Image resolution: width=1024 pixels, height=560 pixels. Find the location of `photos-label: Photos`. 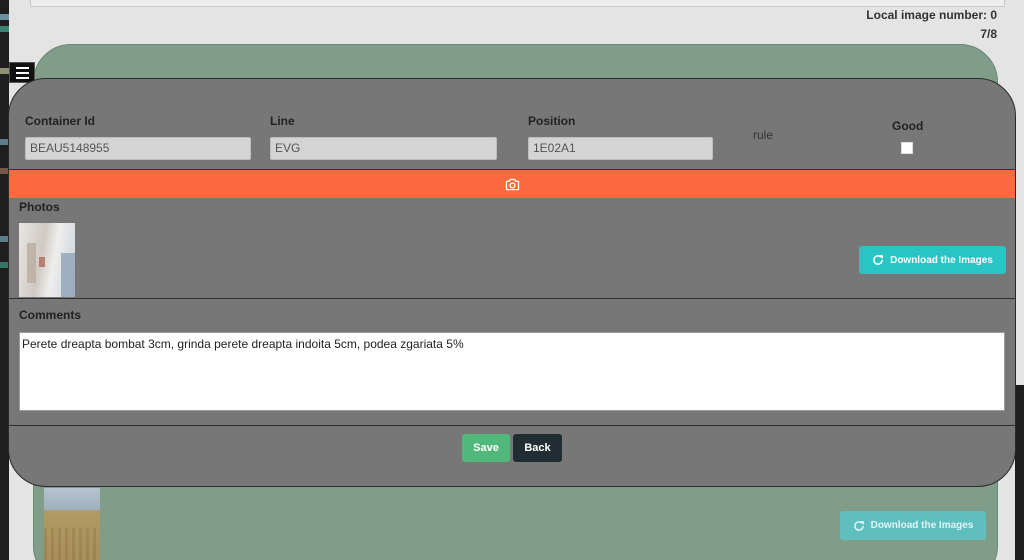

photos-label: Photos is located at coordinates (39, 207).